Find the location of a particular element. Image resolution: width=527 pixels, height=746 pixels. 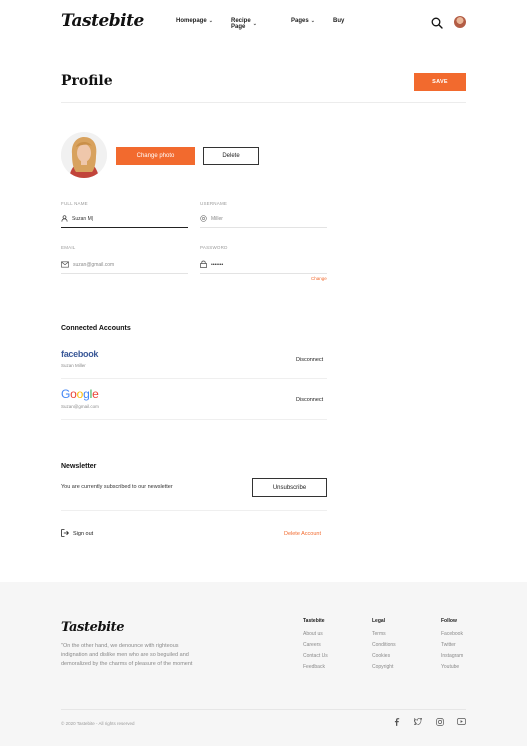

footer-column-title: Legal is located at coordinates (379, 621).